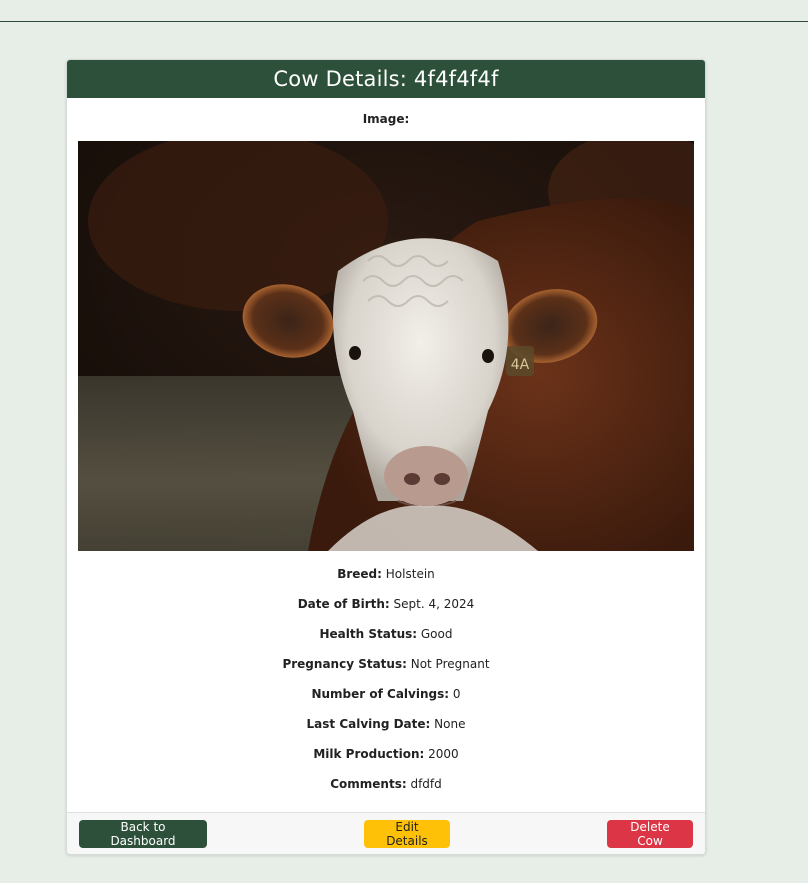 Image resolution: width=808 pixels, height=883 pixels. What do you see at coordinates (410, 574) in the screenshot?
I see `detail-value: Holstein` at bounding box center [410, 574].